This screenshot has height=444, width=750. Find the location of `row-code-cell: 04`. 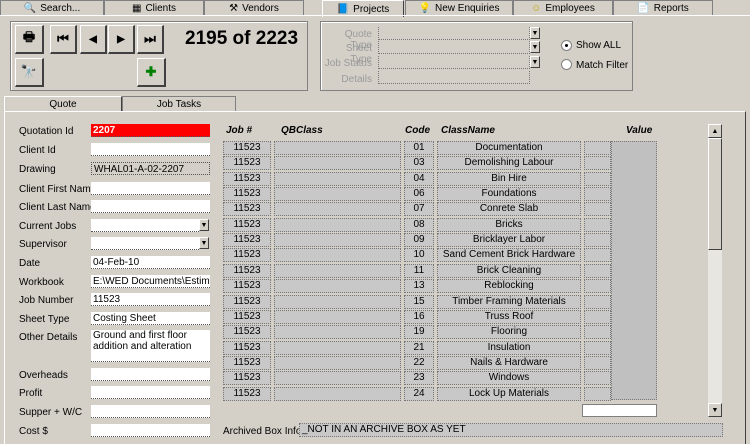

row-code-cell: 04 is located at coordinates (419, 178).